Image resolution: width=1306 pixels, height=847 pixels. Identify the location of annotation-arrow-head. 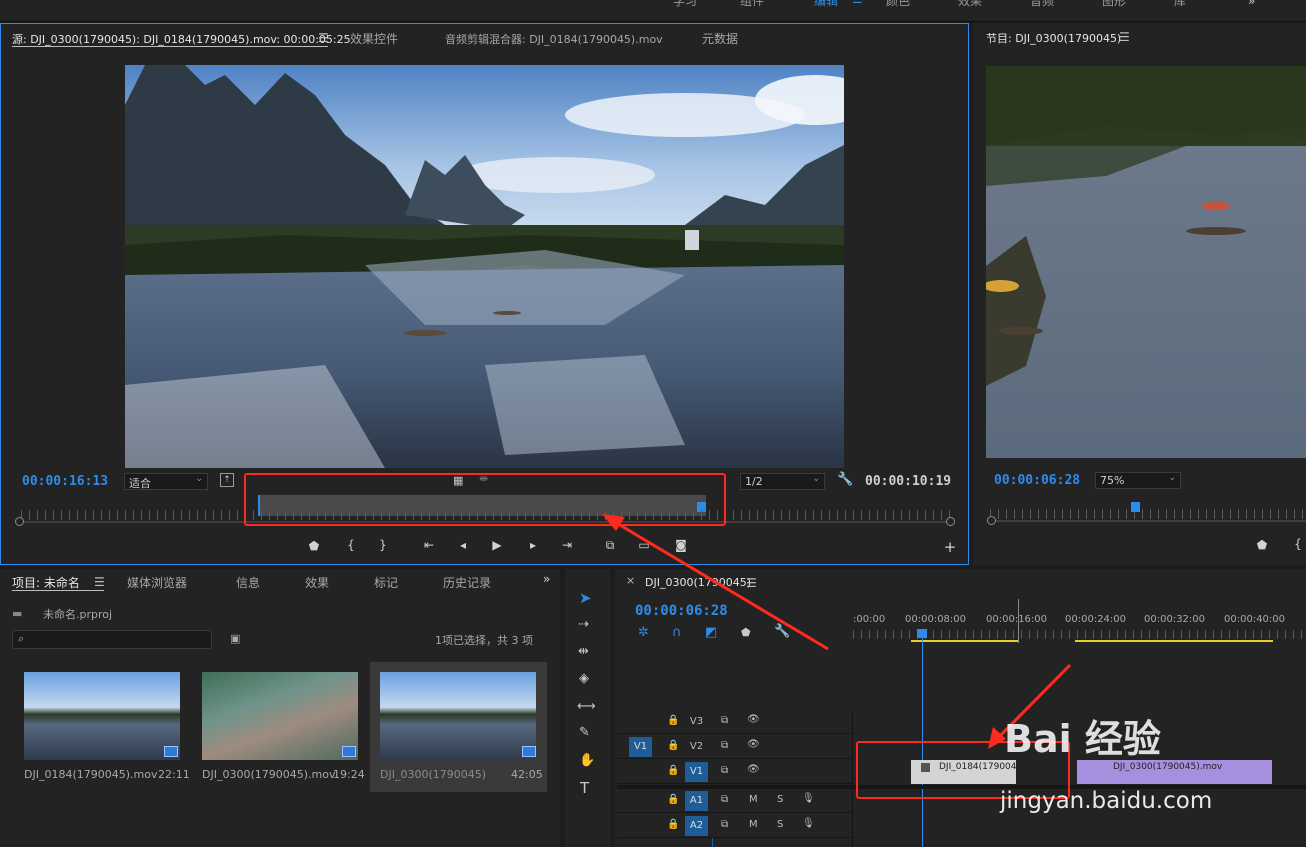
(613, 522).